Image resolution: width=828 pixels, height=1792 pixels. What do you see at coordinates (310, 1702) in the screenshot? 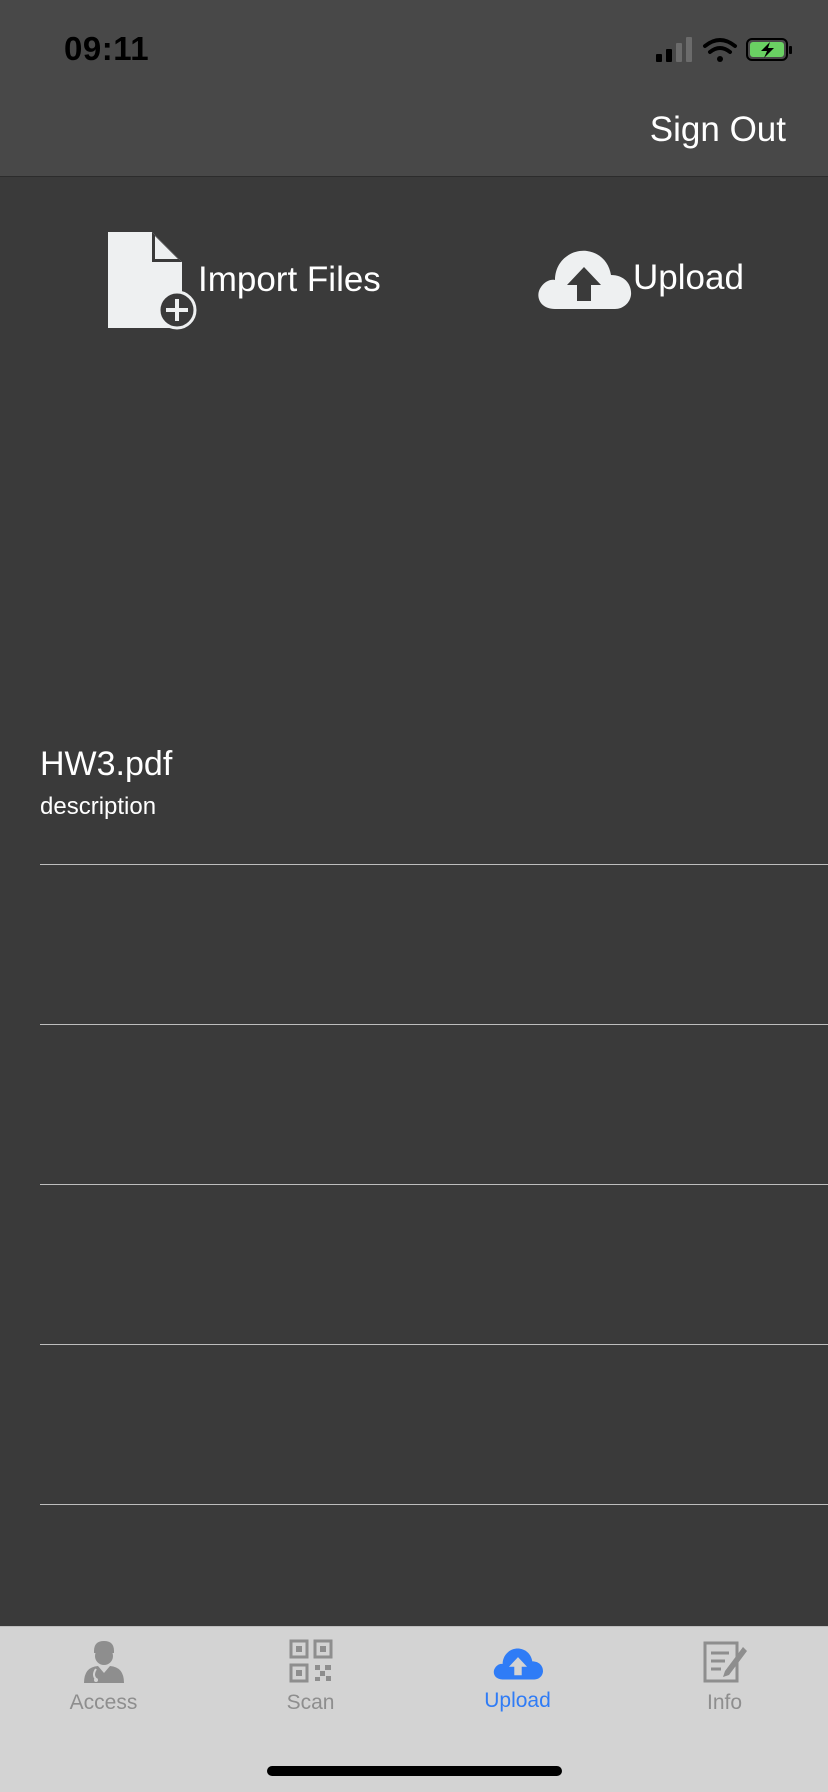
I see `tab-scan-label: Scan` at bounding box center [310, 1702].